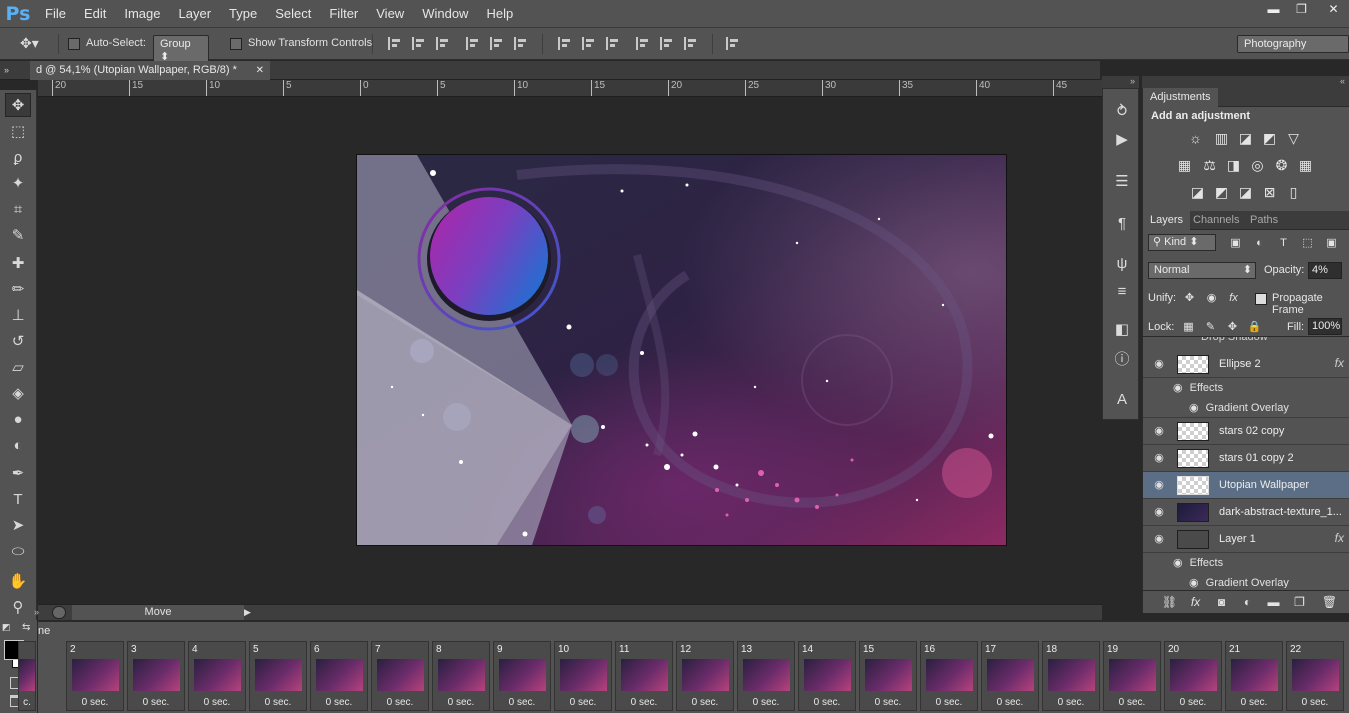  I want to click on new-adjustment-icon: ◐, so click(1247, 602).